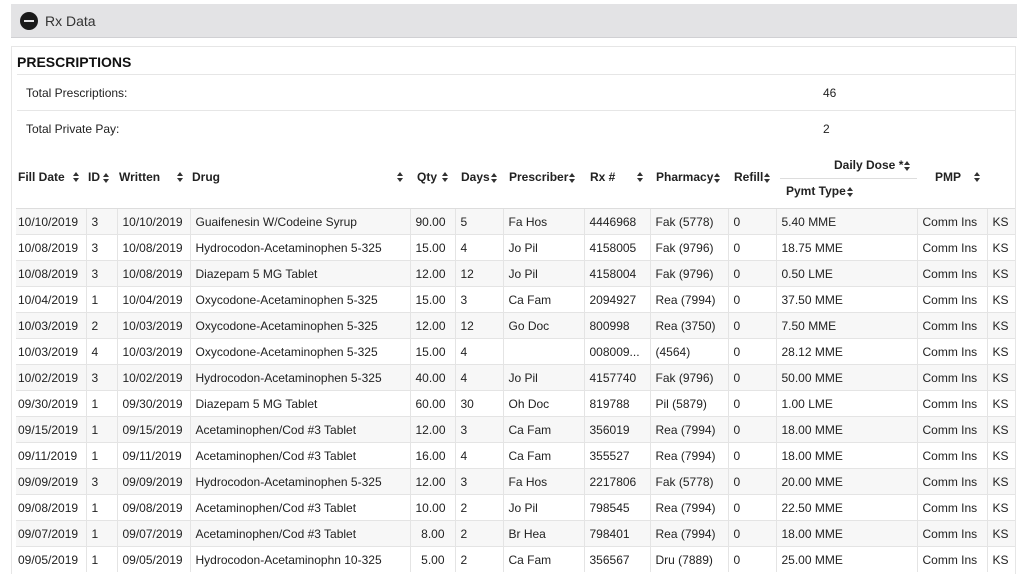  Describe the element at coordinates (544, 533) in the screenshot. I see `cell-prescriber: Br Hea` at that location.